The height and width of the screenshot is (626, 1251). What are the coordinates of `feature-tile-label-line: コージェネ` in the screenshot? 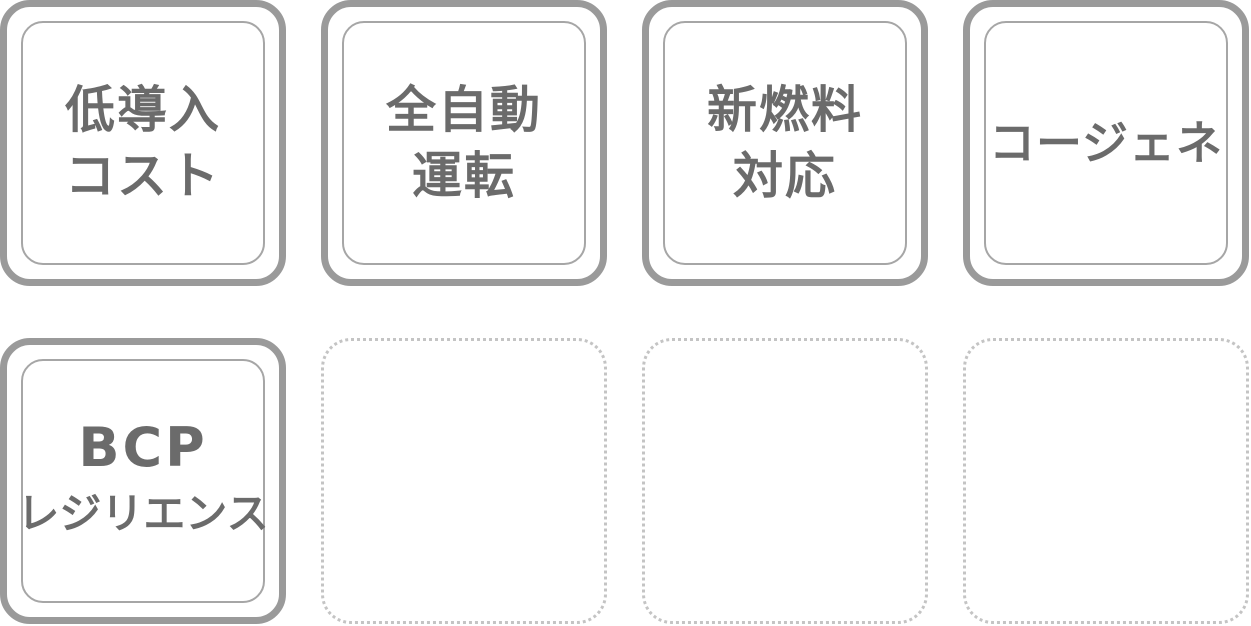 It's located at (1106, 143).